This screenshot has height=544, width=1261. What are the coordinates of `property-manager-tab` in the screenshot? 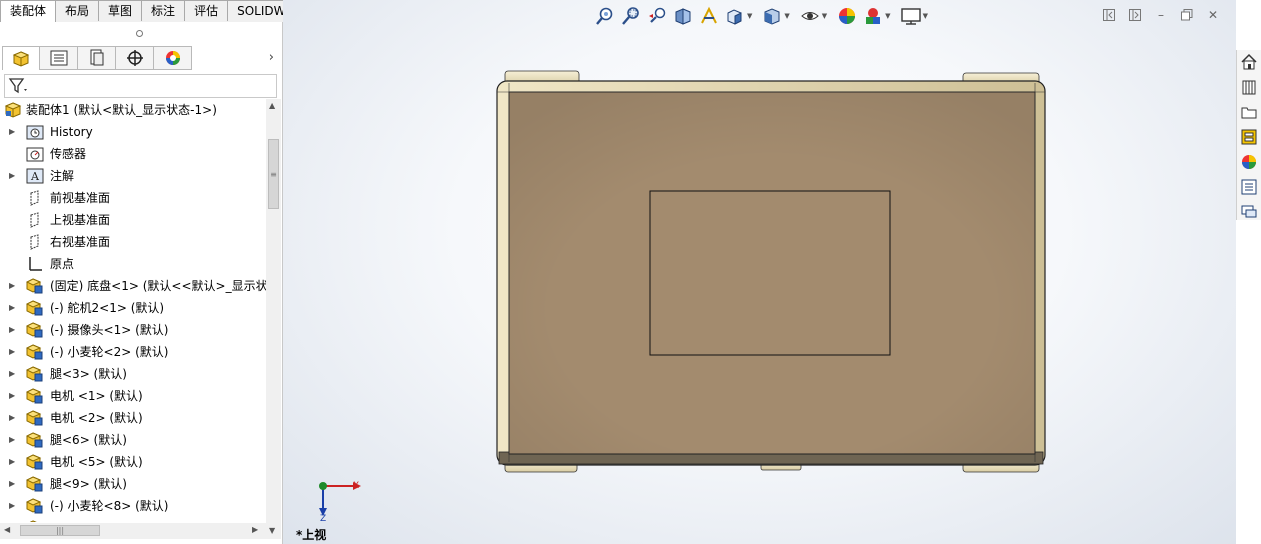 It's located at (59, 58).